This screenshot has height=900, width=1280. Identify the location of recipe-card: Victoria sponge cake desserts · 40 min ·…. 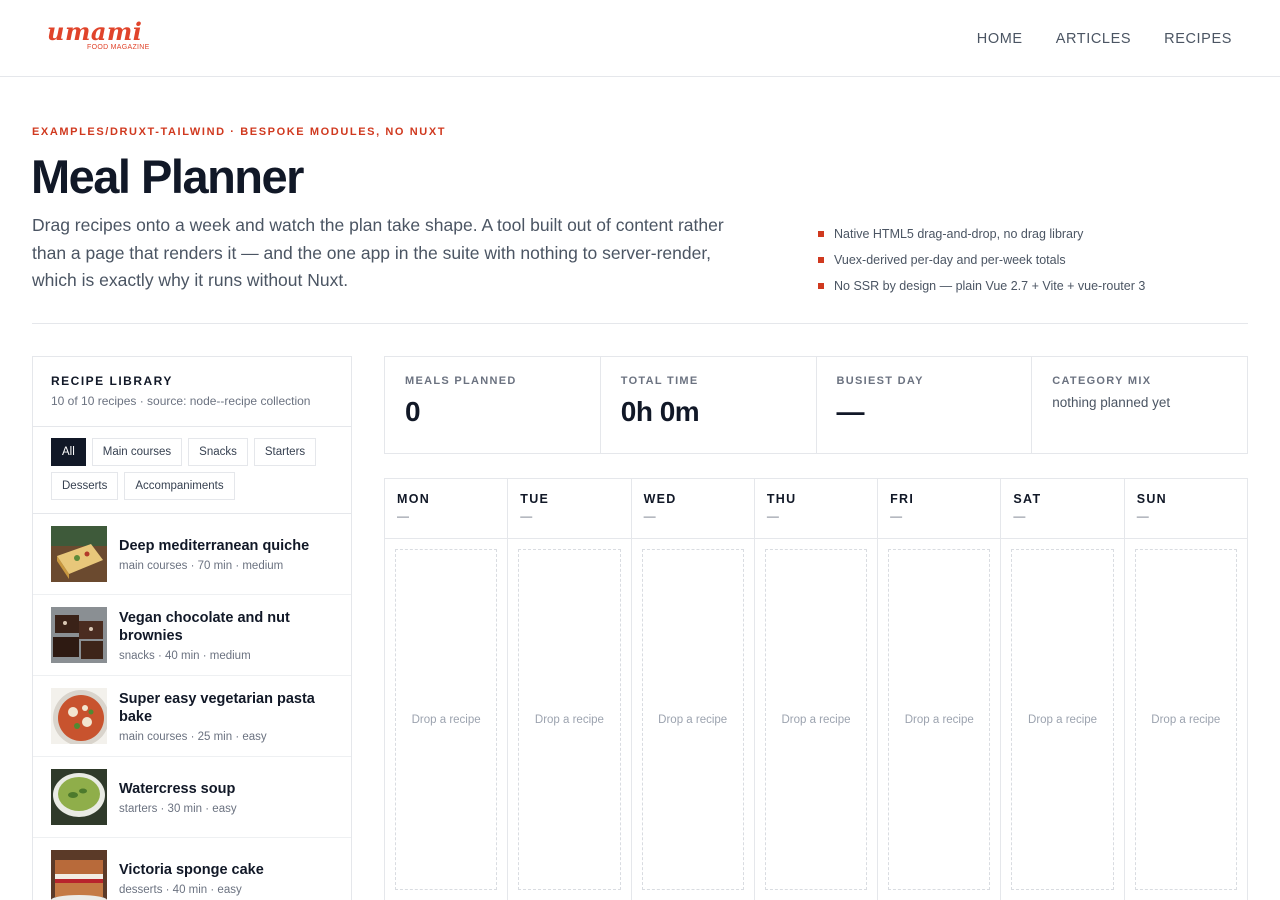
(192, 869).